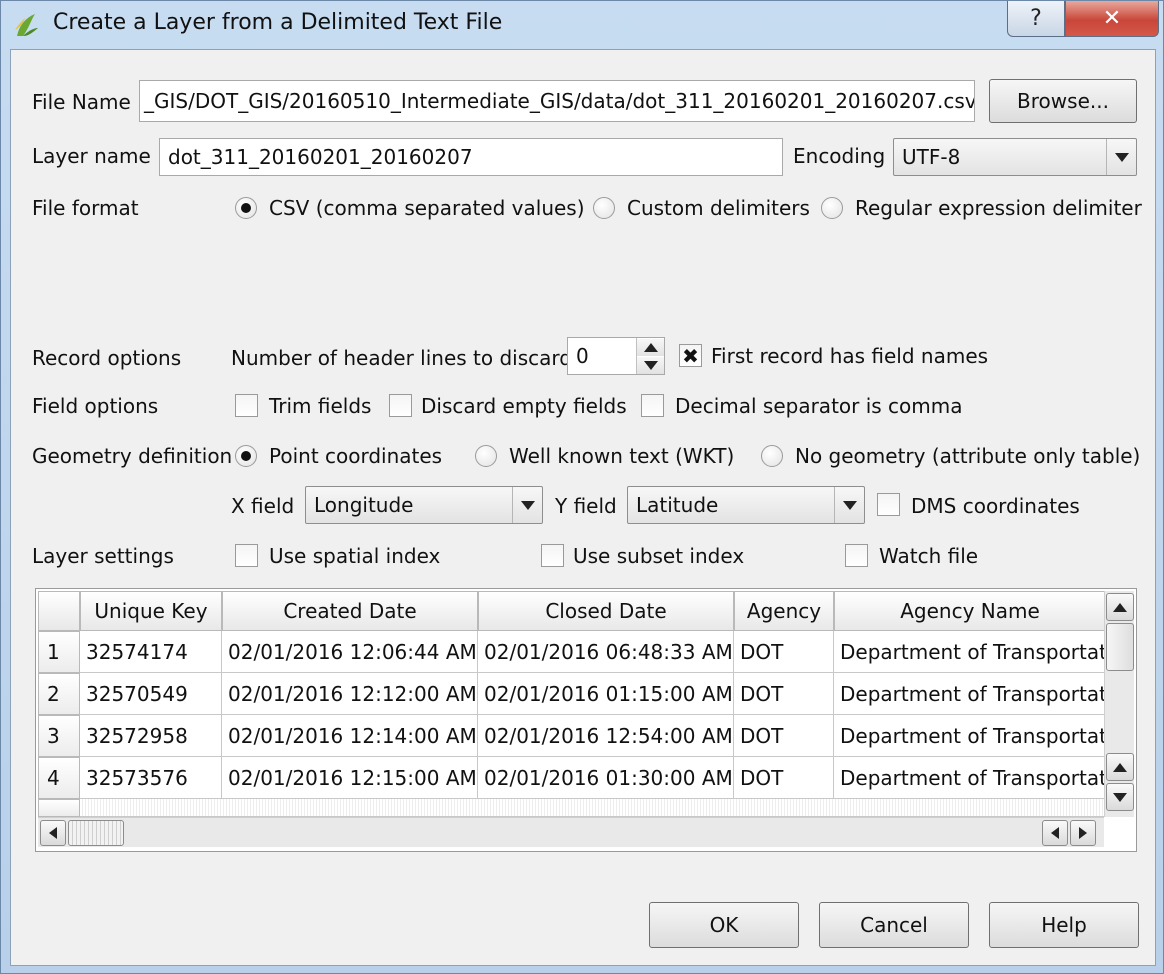 Image resolution: width=1164 pixels, height=974 pixels. I want to click on column-header-created-date: Created Date, so click(350, 611).